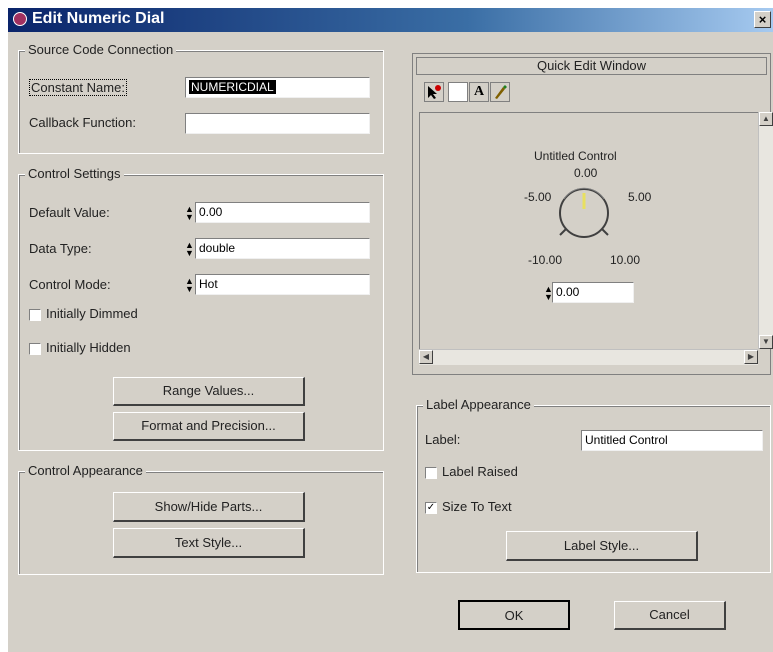 The width and height of the screenshot is (773, 652). What do you see at coordinates (593, 292) in the screenshot?
I see `dial-digital-display: 0.00` at bounding box center [593, 292].